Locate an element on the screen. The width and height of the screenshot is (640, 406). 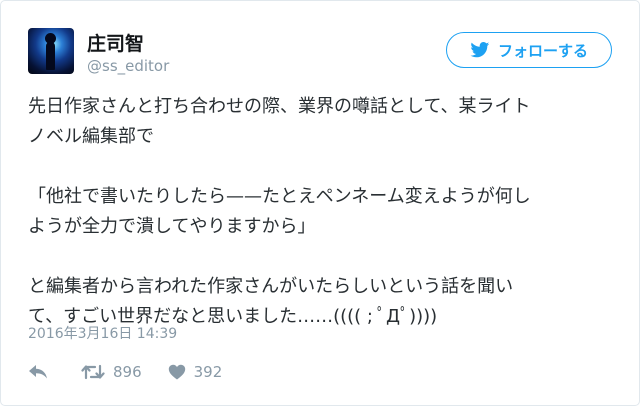
tweet-line: ノベル編集部で is located at coordinates (91, 136).